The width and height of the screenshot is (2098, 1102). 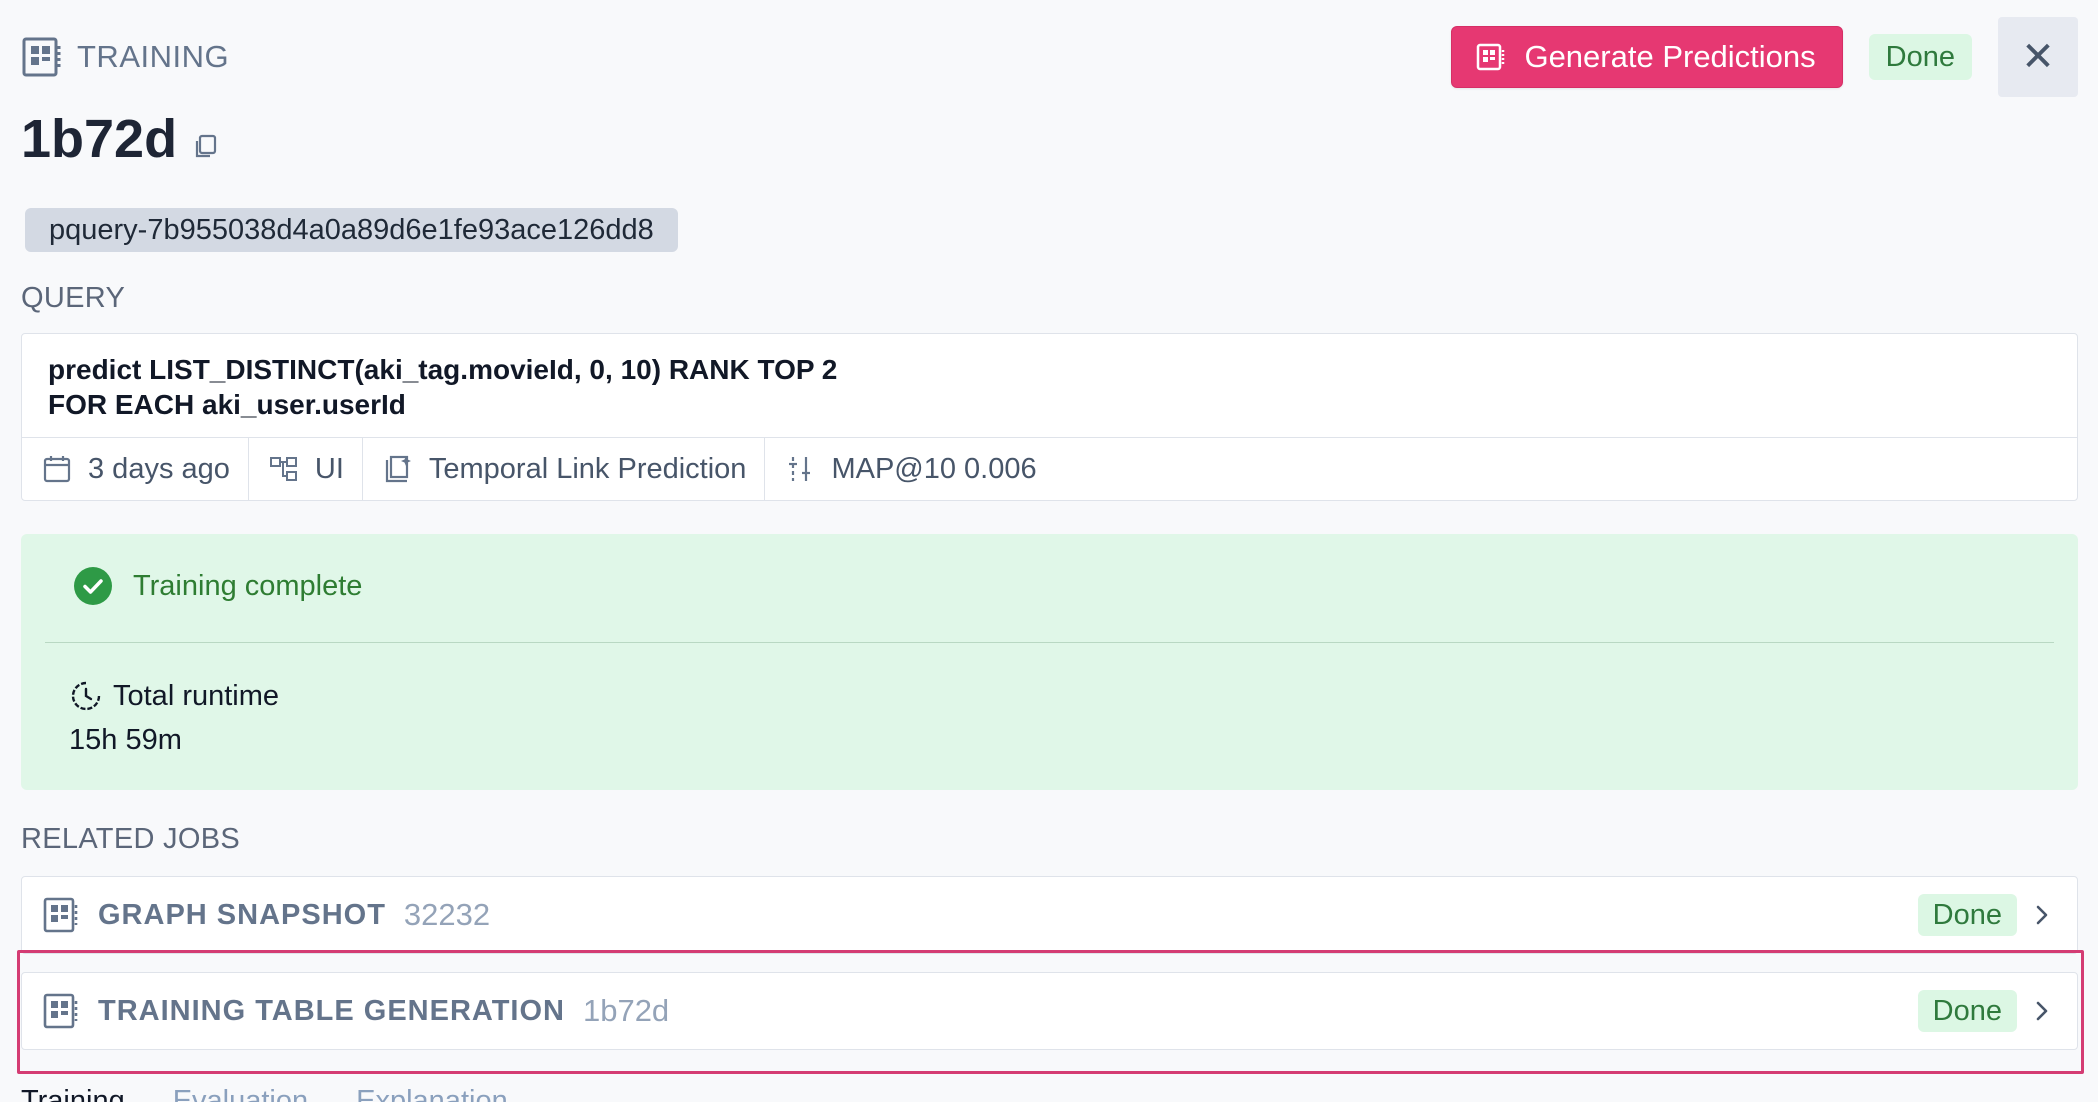 What do you see at coordinates (153, 56) in the screenshot?
I see `job-kind-label: TRAINING` at bounding box center [153, 56].